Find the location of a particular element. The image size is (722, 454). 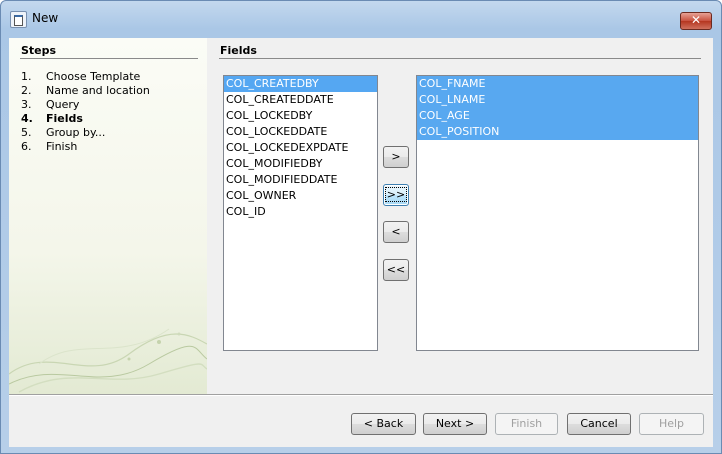

step-number: 1. is located at coordinates (26, 76).